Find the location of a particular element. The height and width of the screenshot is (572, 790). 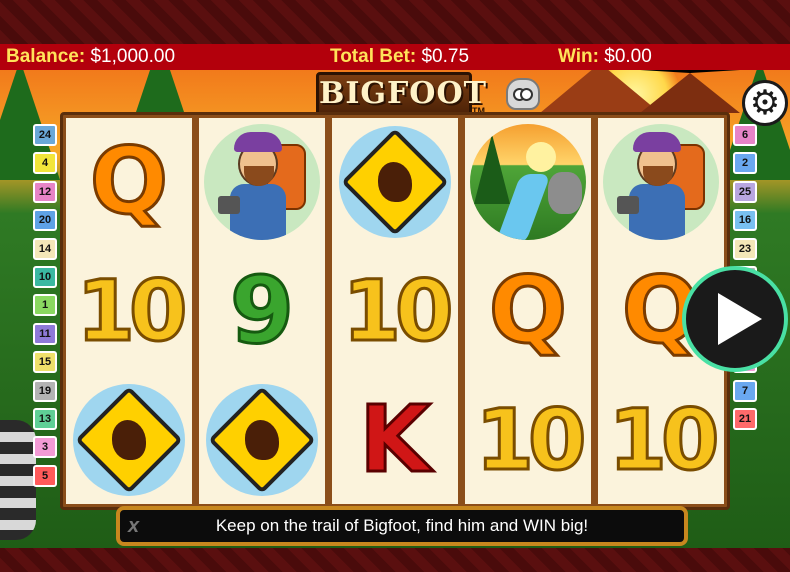

payline-indicator-left: 1 is located at coordinates (45, 305).